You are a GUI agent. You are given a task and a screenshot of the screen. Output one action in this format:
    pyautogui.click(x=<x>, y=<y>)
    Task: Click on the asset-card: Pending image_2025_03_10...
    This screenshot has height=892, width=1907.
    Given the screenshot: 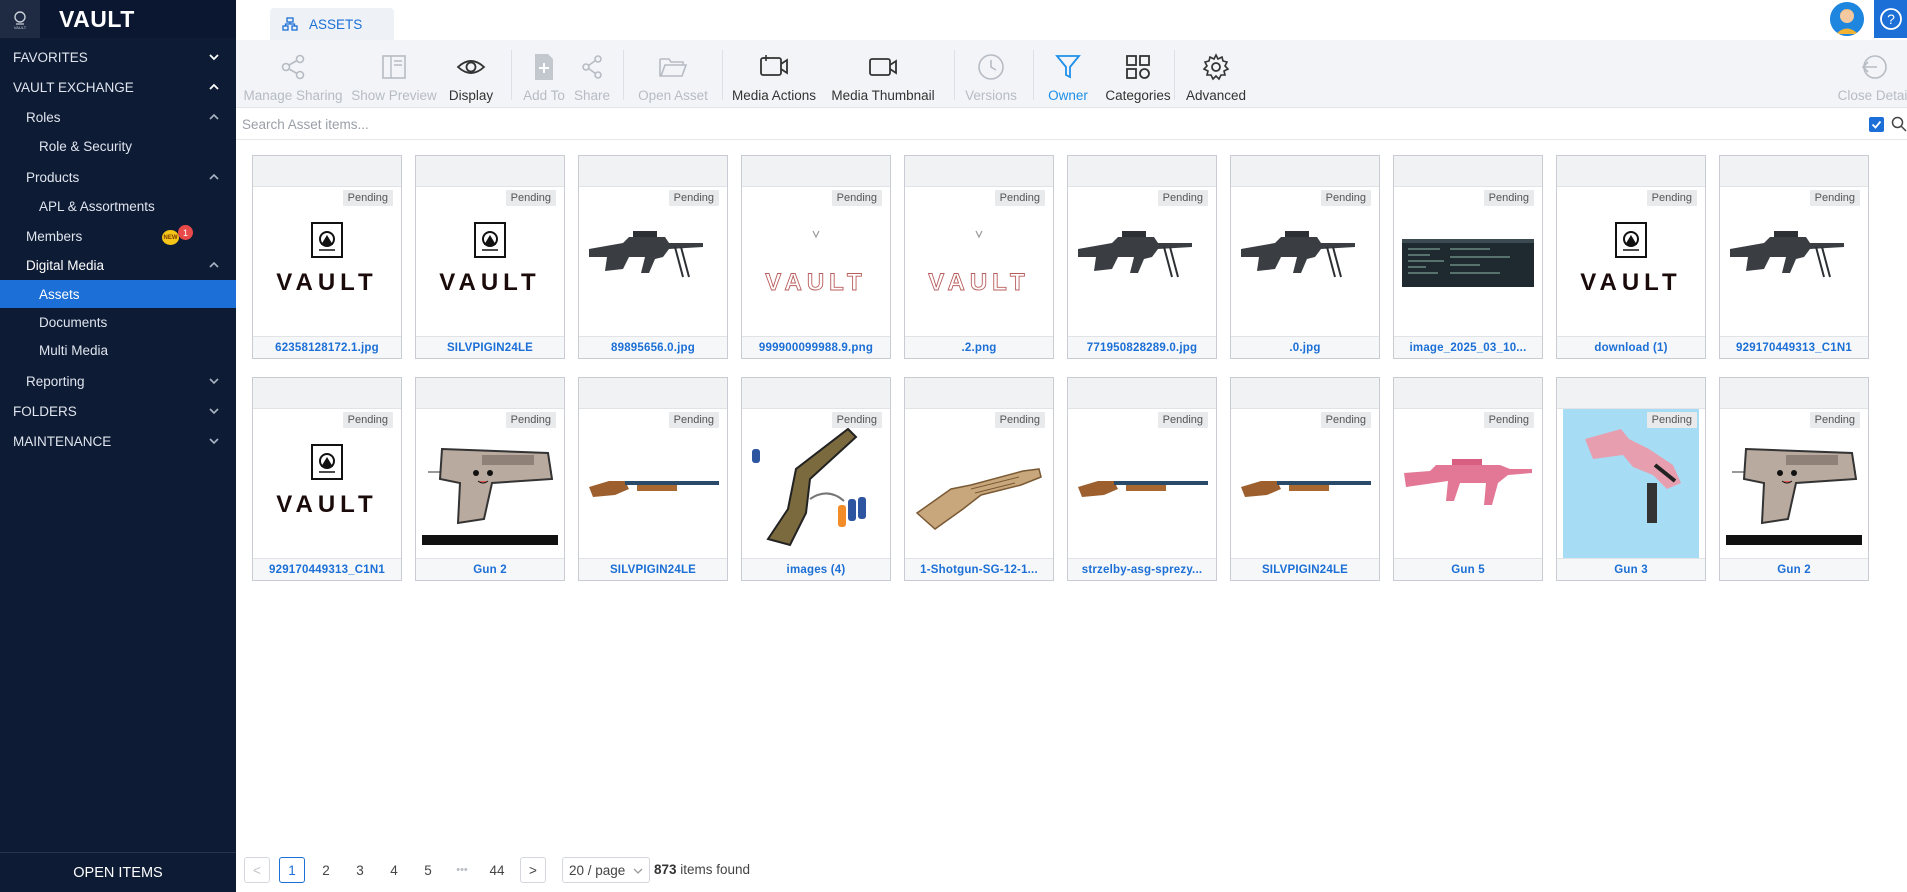 What is the action you would take?
    pyautogui.click(x=1468, y=257)
    